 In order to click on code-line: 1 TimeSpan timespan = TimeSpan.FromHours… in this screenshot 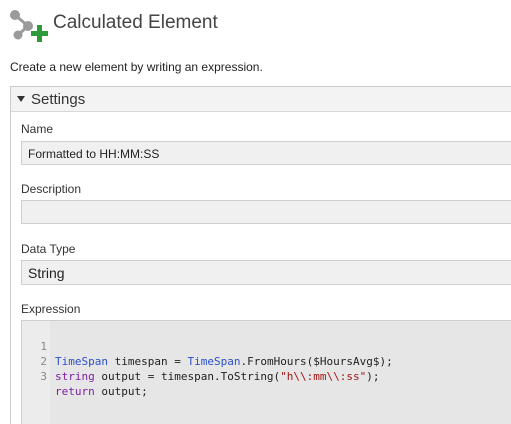, I will do `click(266, 346)`.